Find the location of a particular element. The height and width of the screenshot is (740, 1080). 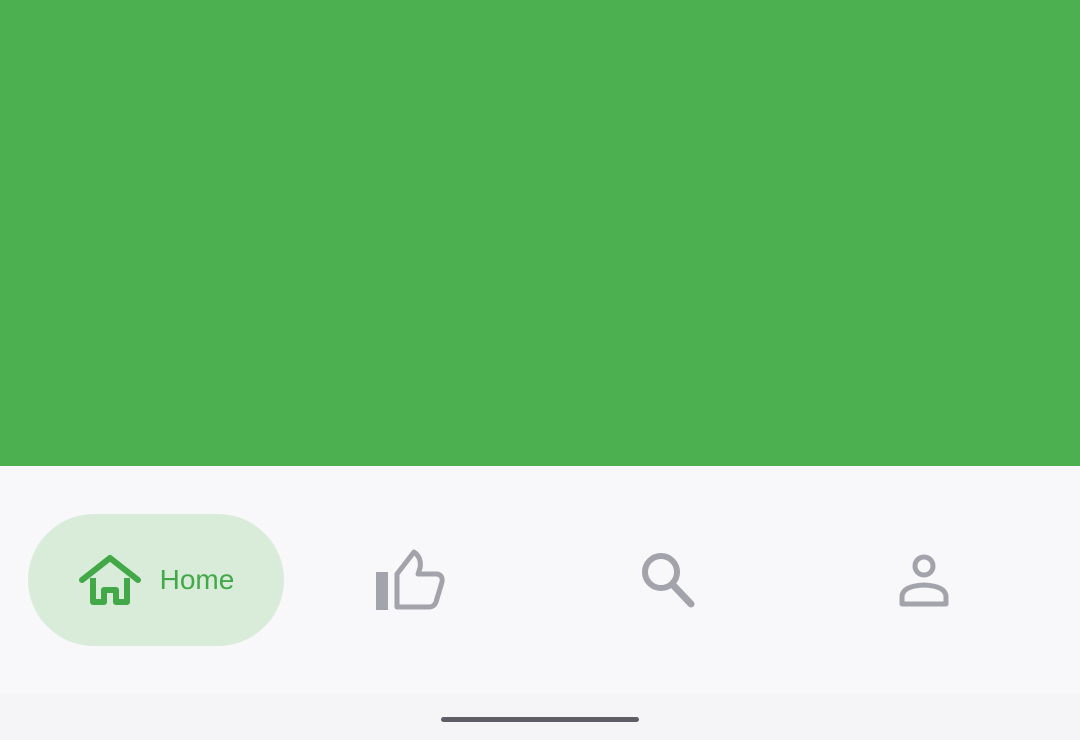

nav-item-like is located at coordinates (410, 580).